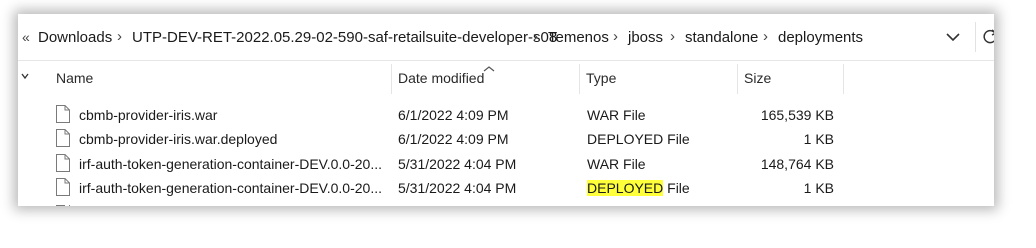 Image resolution: width=1036 pixels, height=248 pixels. I want to click on column-header-row: Name Date modified Type Size, so click(506, 77).